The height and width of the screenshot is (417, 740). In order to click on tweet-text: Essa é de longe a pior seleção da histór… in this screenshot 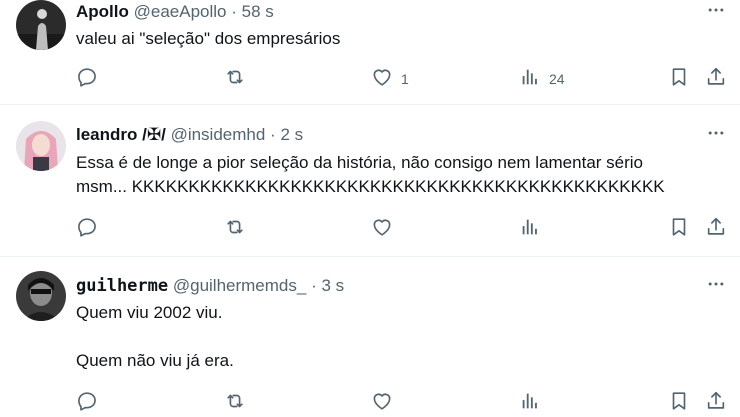, I will do `click(370, 174)`.